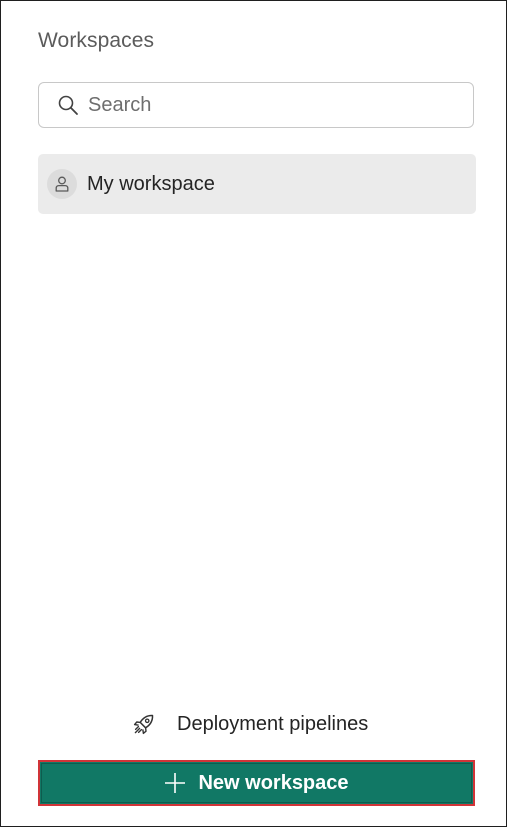 The height and width of the screenshot is (827, 507). Describe the element at coordinates (96, 40) in the screenshot. I see `panel-title: Workspaces` at that location.